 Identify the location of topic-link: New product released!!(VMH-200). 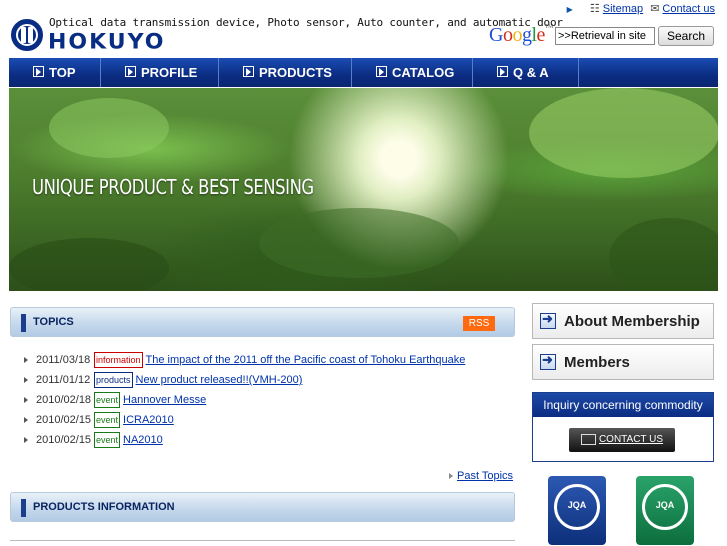
(219, 380).